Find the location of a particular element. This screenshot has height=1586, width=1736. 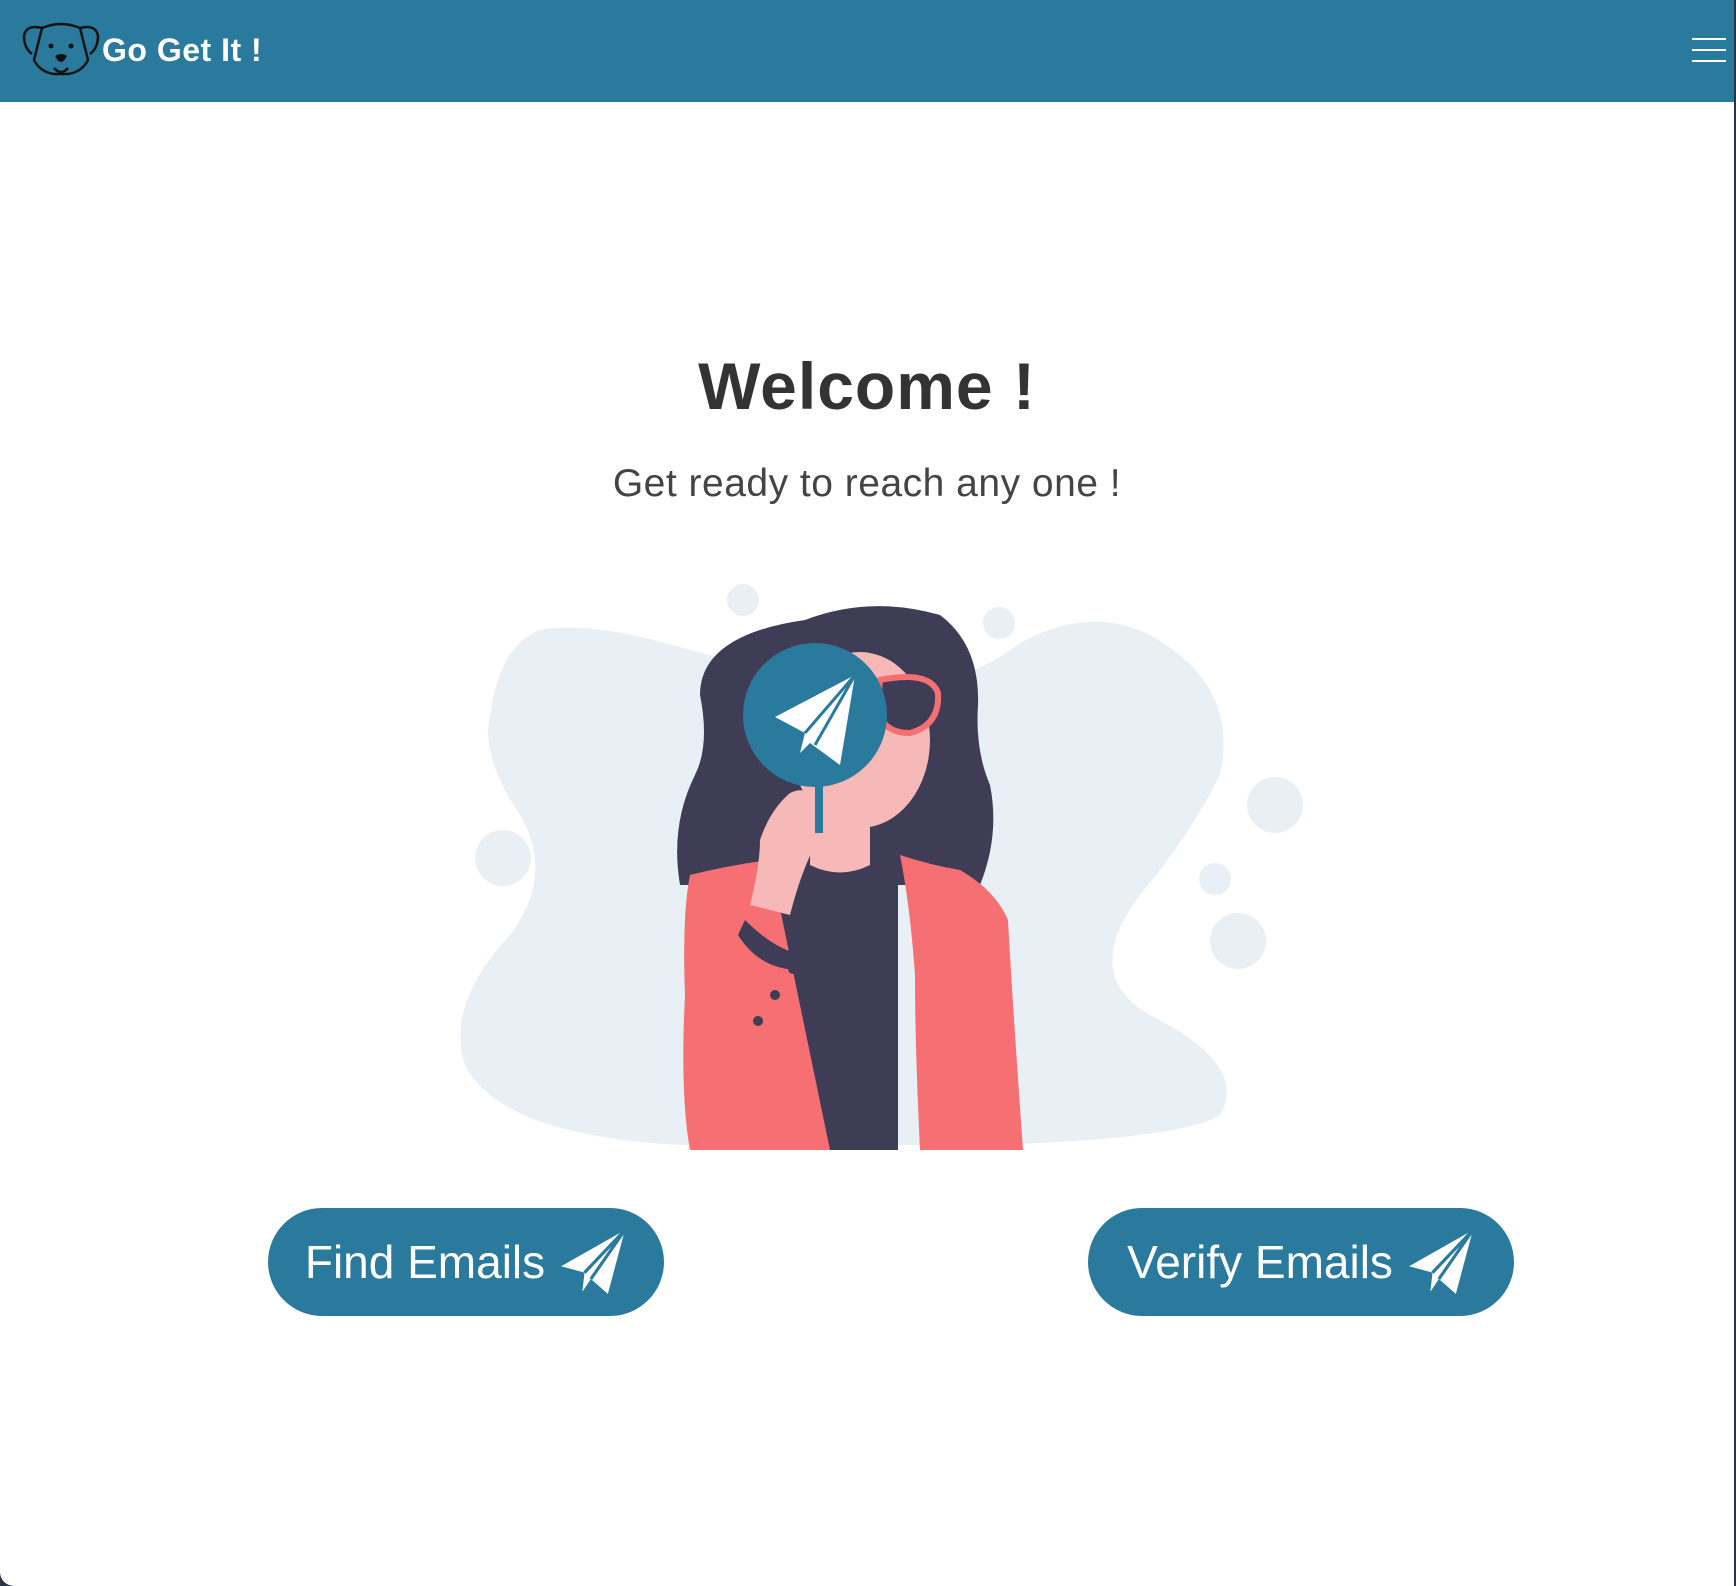

welcome-title: Welcome ! is located at coordinates (867, 386).